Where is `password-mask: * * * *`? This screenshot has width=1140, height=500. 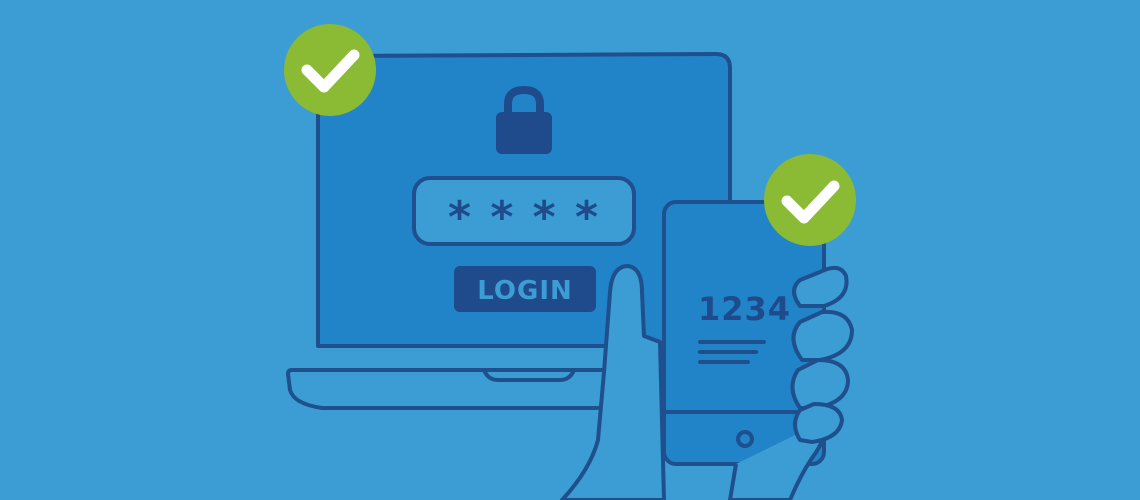
password-mask: * * * * is located at coordinates (524, 217).